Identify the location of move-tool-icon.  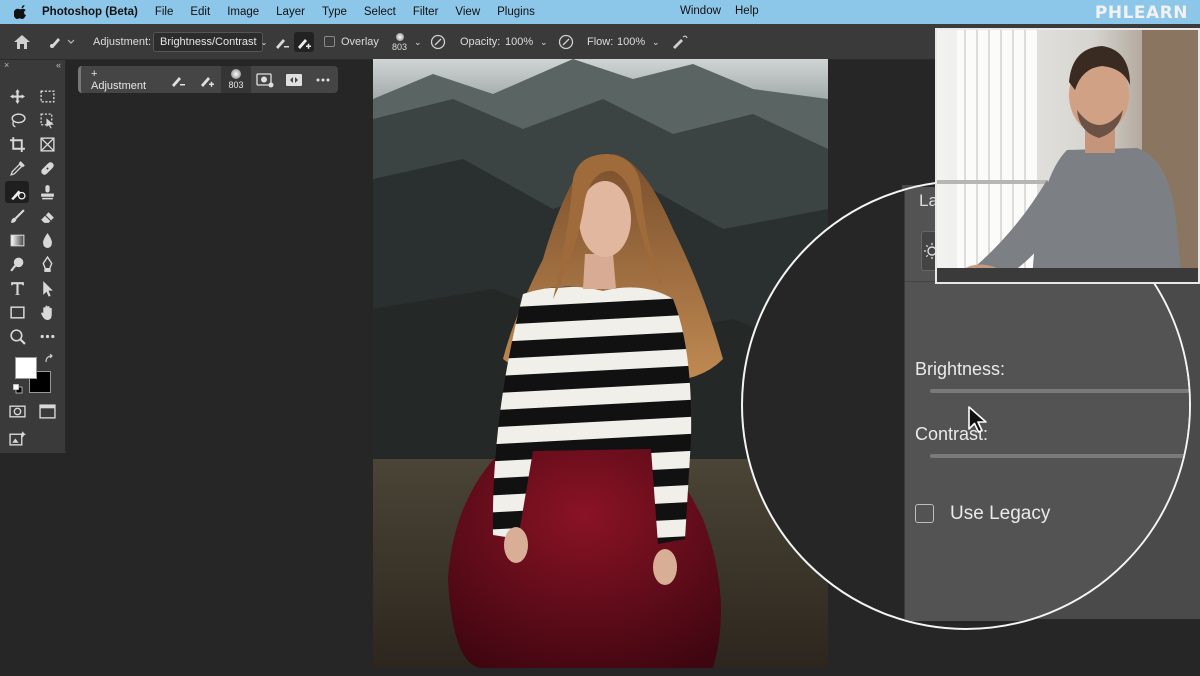
(17, 96).